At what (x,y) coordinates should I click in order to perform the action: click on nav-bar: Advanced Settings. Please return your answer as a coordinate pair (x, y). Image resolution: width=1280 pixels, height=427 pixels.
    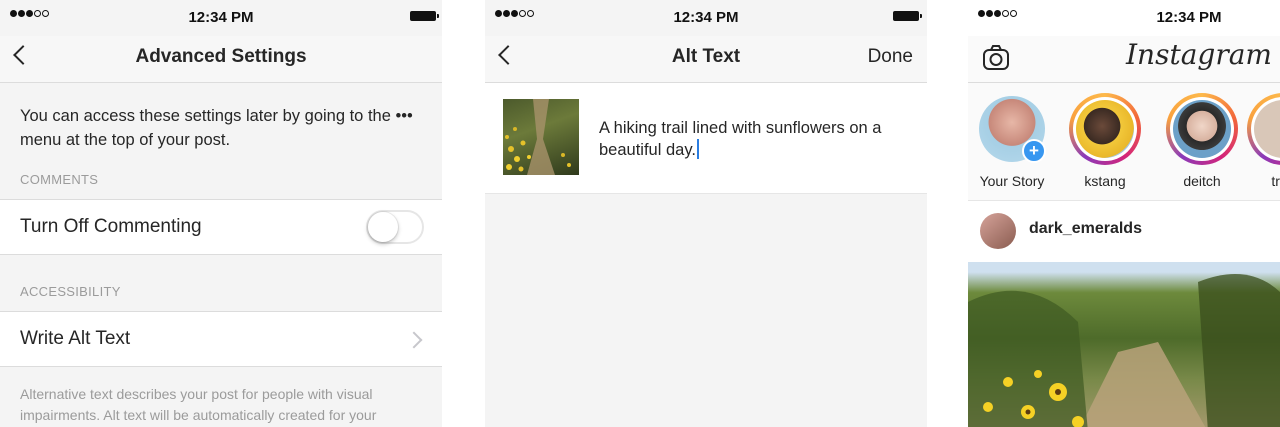
    Looking at the image, I should click on (221, 59).